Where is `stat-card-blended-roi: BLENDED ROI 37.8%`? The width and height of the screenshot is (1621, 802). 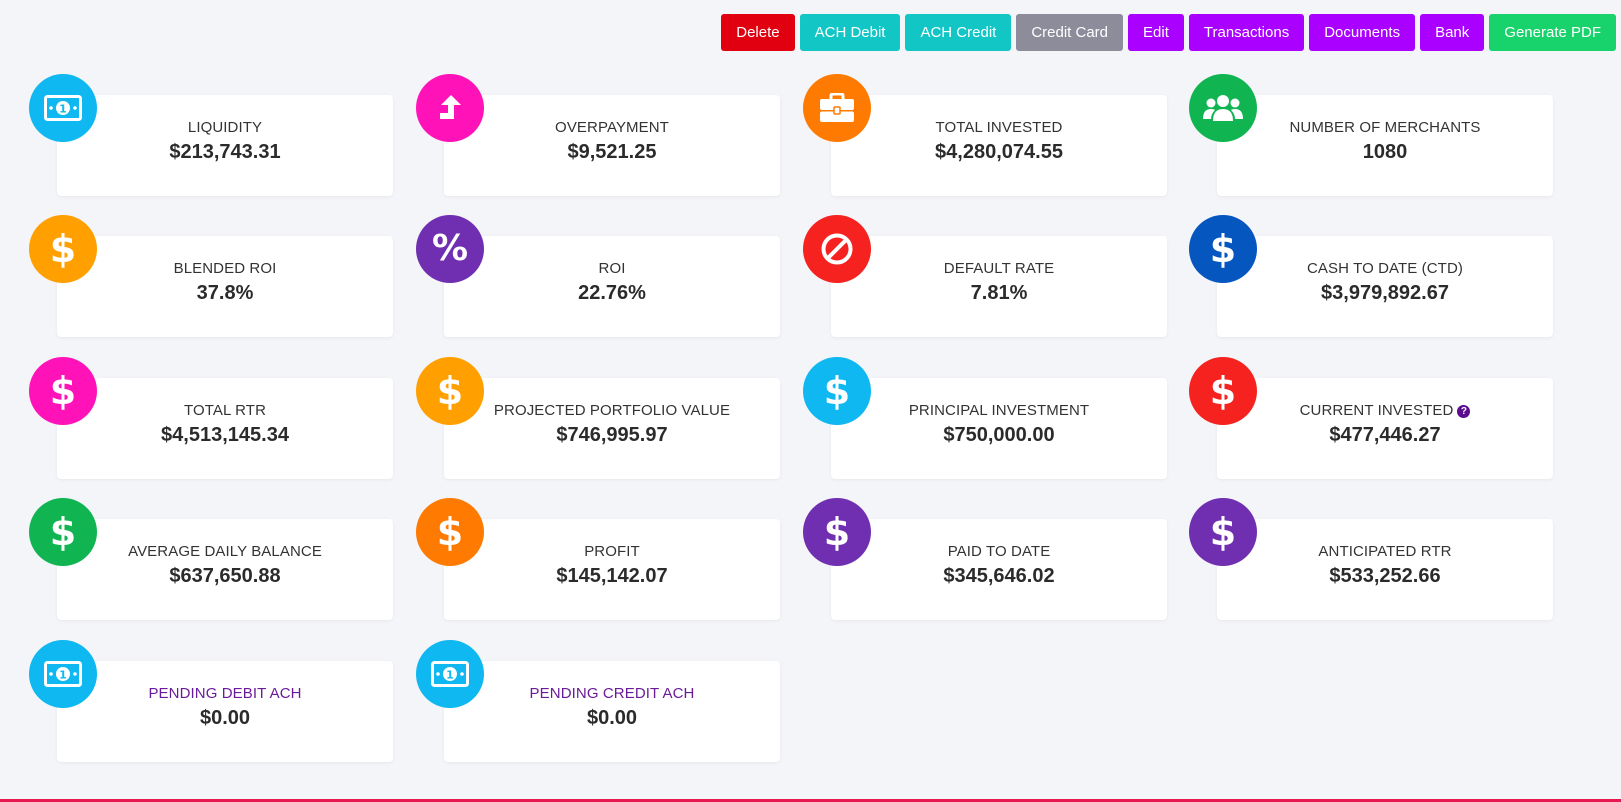 stat-card-blended-roi: BLENDED ROI 37.8% is located at coordinates (225, 286).